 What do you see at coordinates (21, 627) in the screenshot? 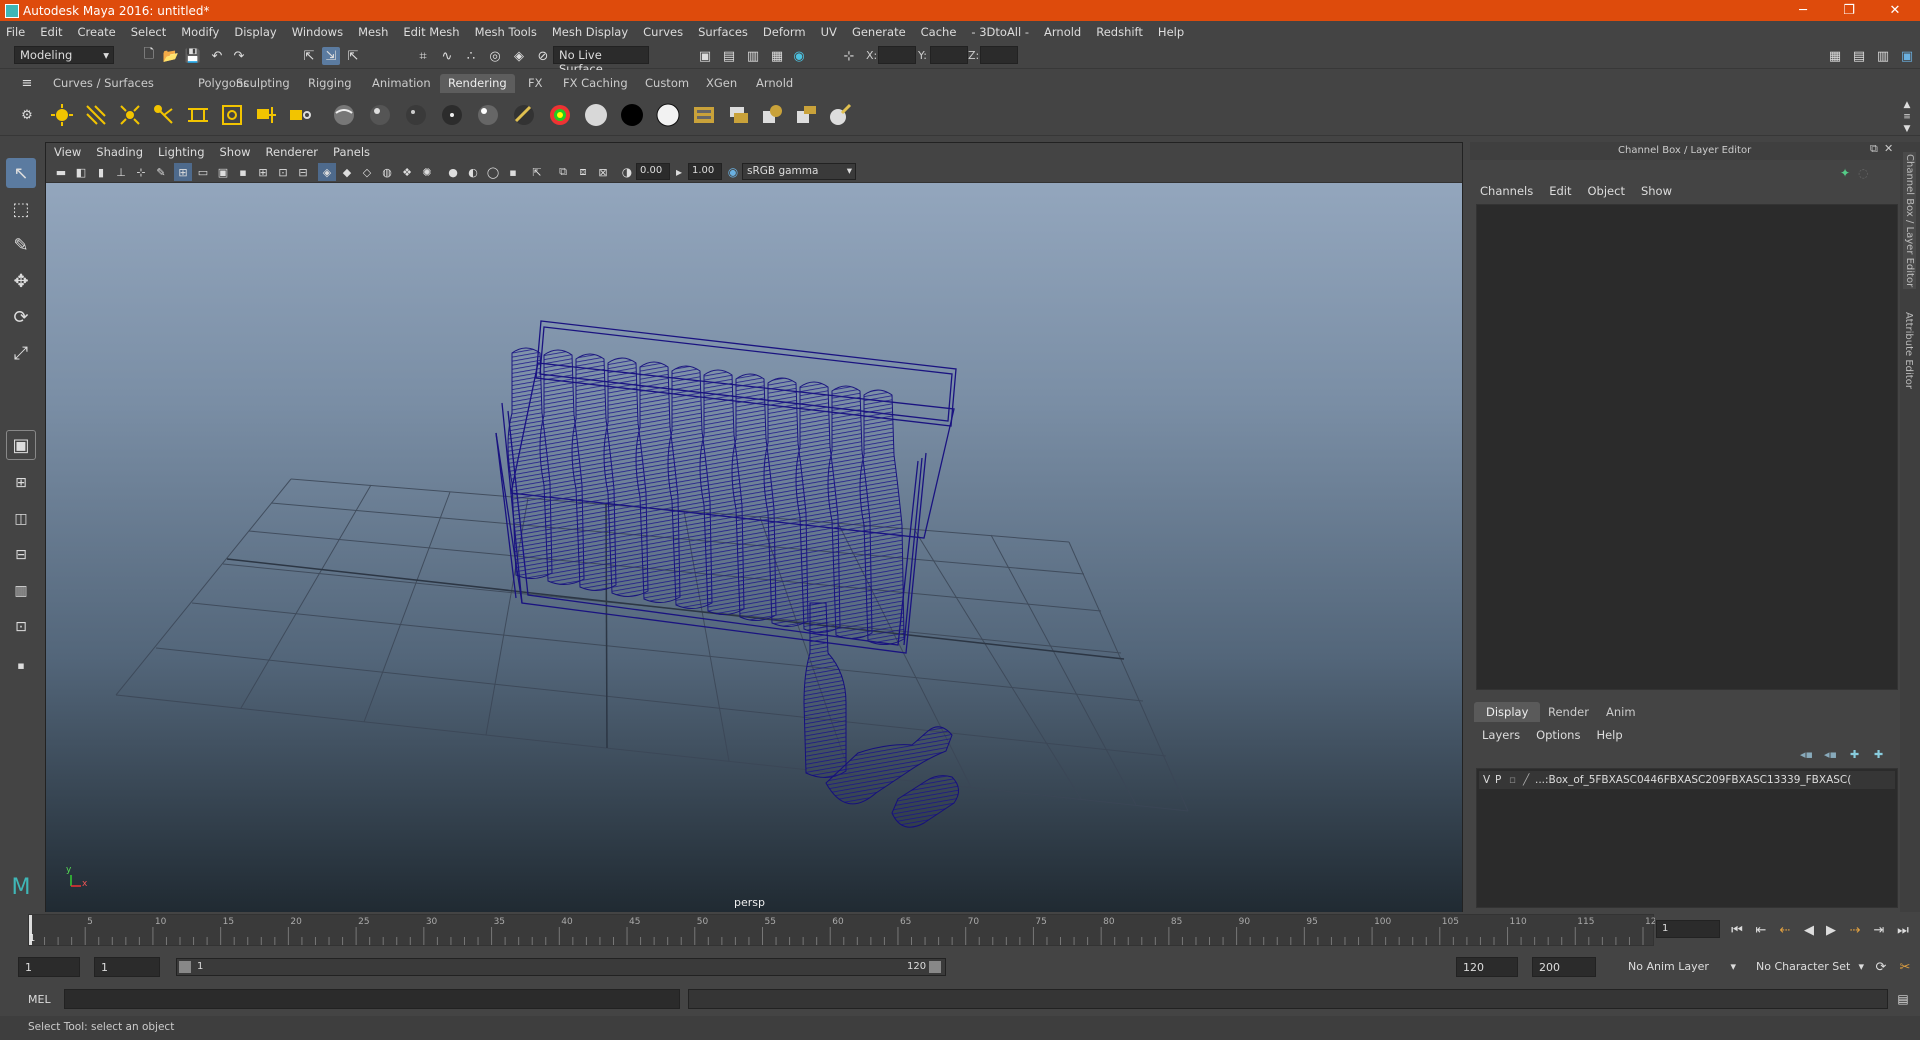
I see `persp-uv-layout-icon: ⊡` at bounding box center [21, 627].